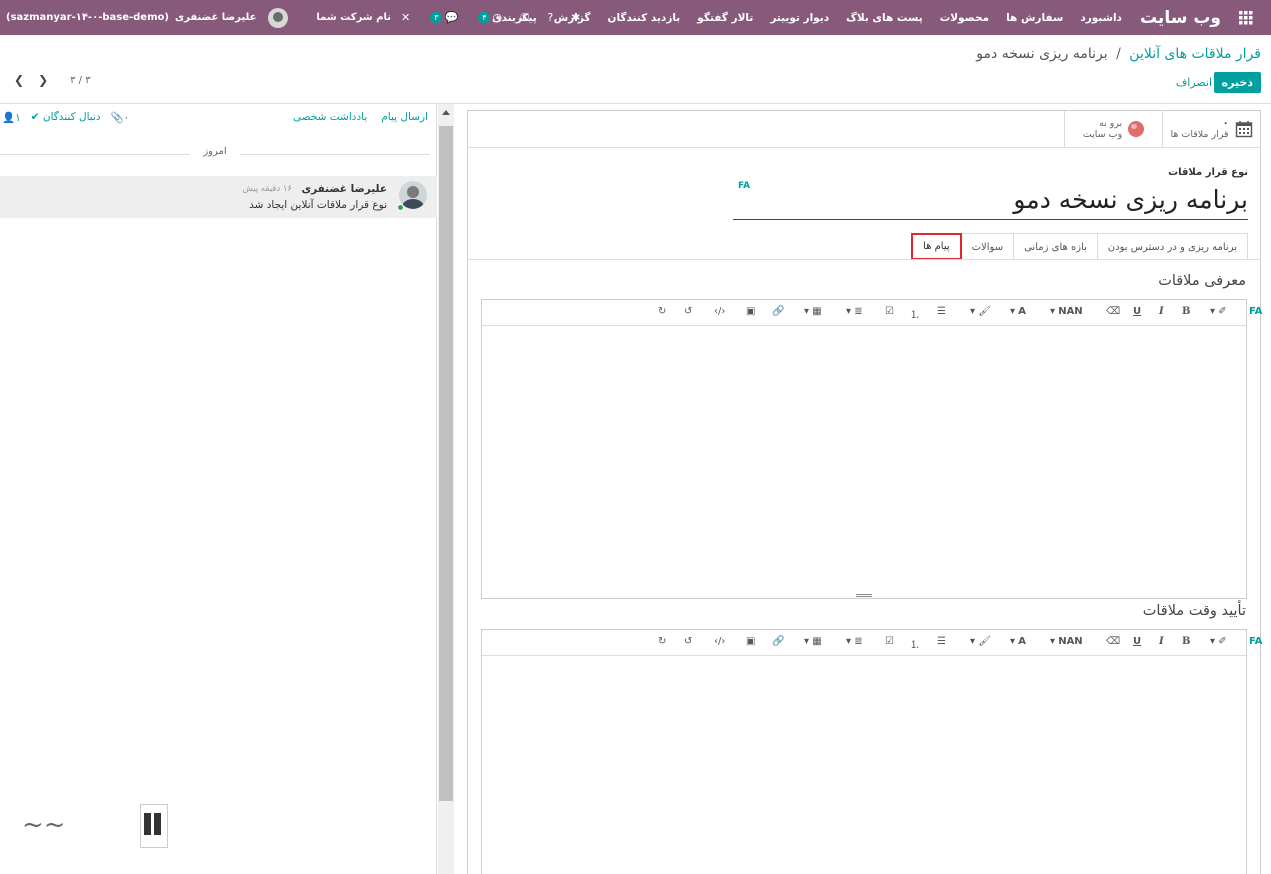  What do you see at coordinates (436, 17) in the screenshot?
I see `message-count-badge: ۳` at bounding box center [436, 17].